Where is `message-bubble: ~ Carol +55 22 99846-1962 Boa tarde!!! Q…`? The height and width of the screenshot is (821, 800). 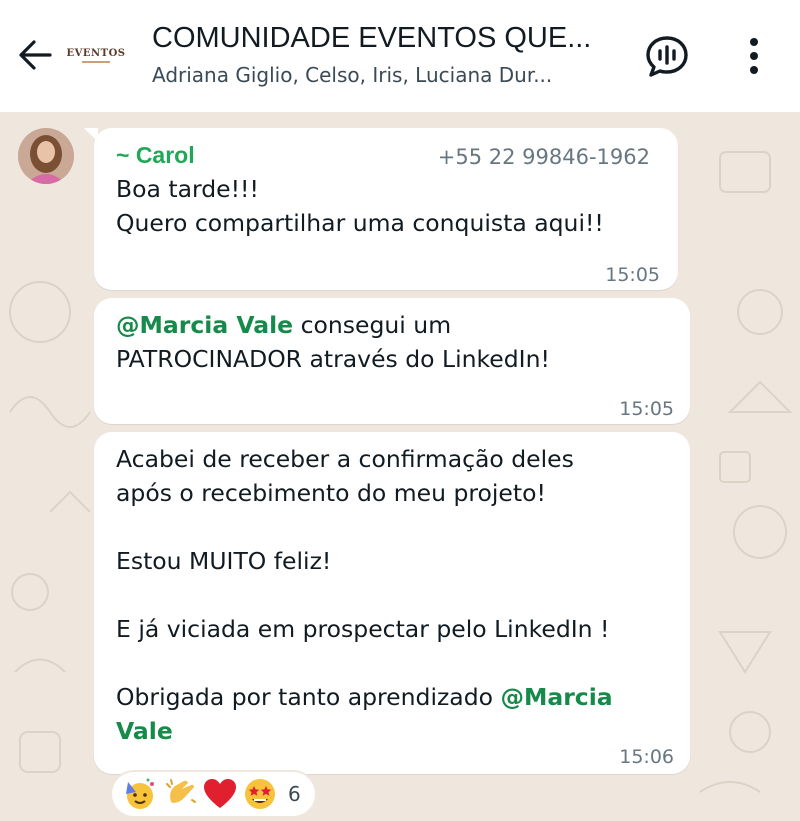
message-bubble: ~ Carol +55 22 99846-1962 Boa tarde!!! Q… is located at coordinates (381, 209).